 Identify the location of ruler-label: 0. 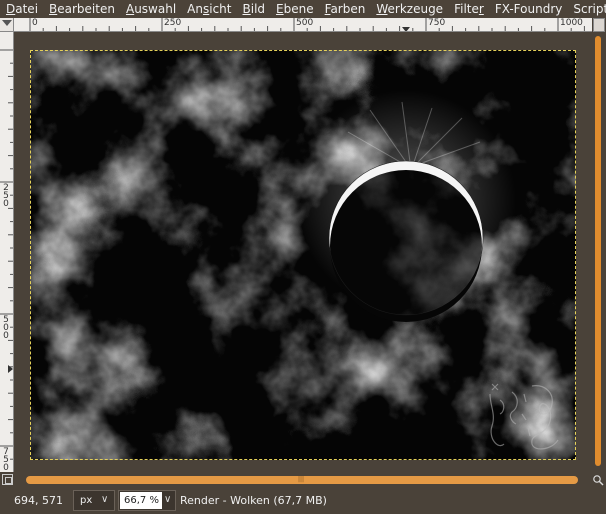
(35, 23).